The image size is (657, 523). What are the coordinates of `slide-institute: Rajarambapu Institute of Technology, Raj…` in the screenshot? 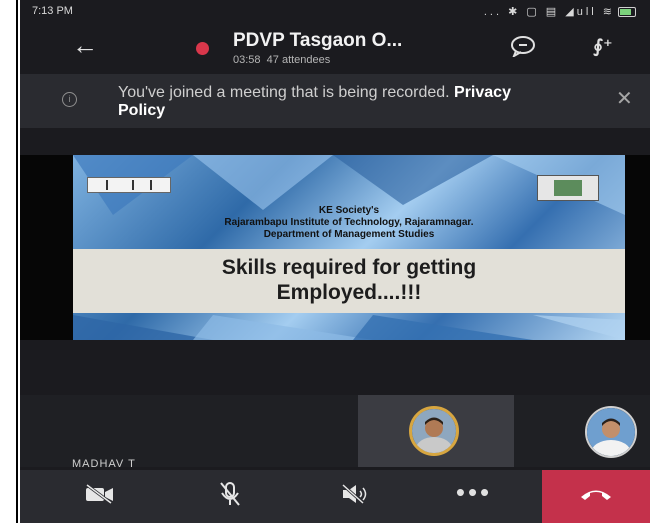 It's located at (349, 222).